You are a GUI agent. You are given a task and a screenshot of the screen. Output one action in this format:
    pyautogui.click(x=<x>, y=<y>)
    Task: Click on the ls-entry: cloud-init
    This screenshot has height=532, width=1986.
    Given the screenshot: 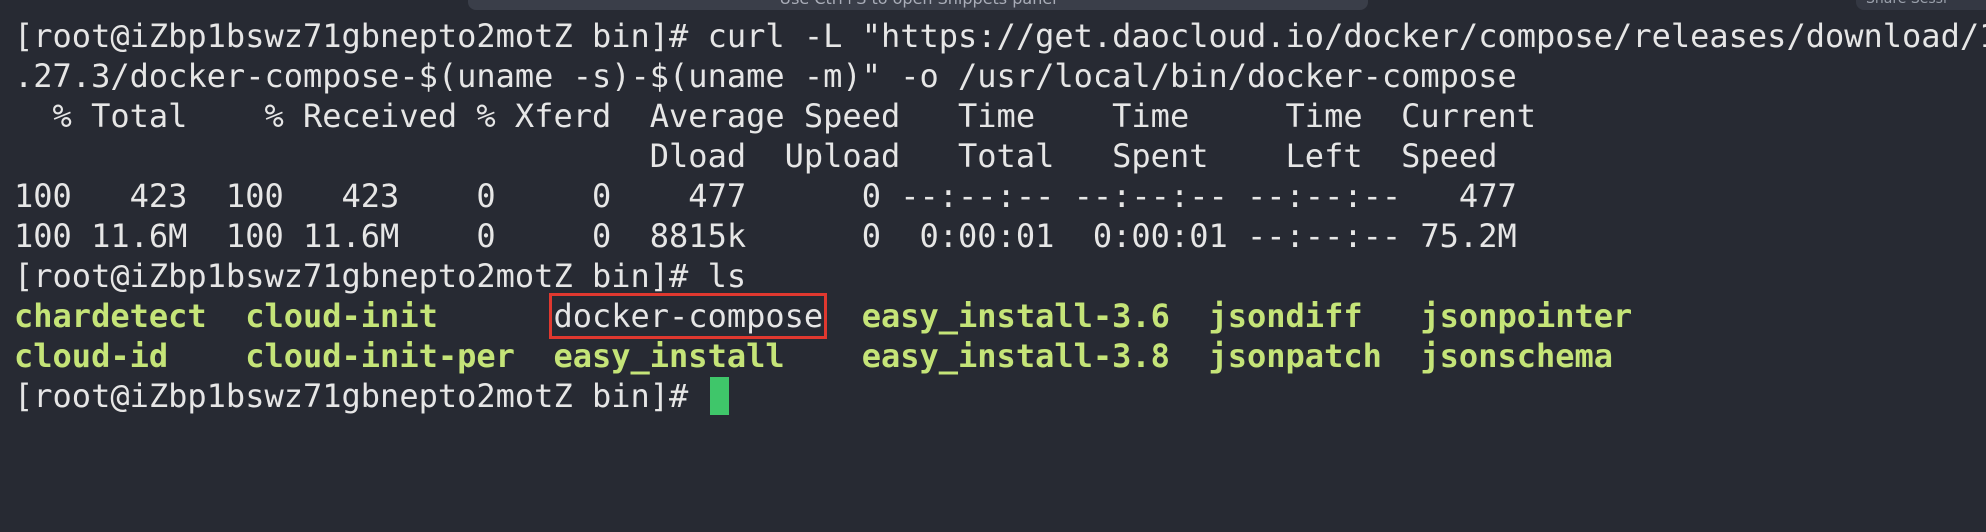 What is the action you would take?
    pyautogui.click(x=341, y=316)
    